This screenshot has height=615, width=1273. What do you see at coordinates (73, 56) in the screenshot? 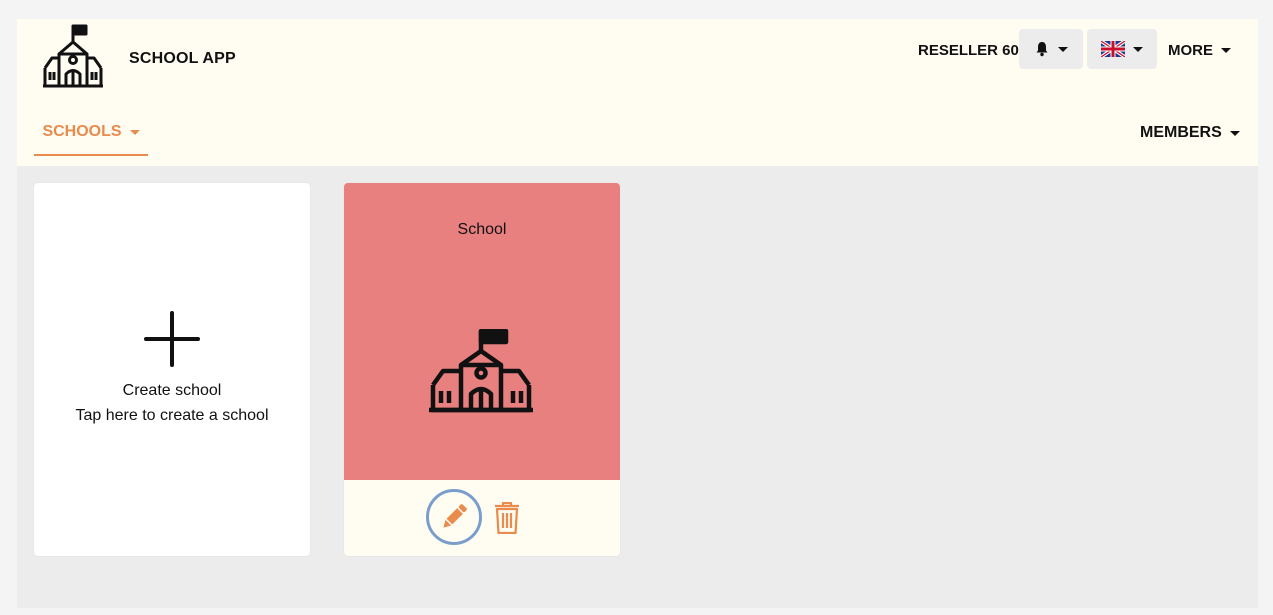
I see `school-logo-icon` at bounding box center [73, 56].